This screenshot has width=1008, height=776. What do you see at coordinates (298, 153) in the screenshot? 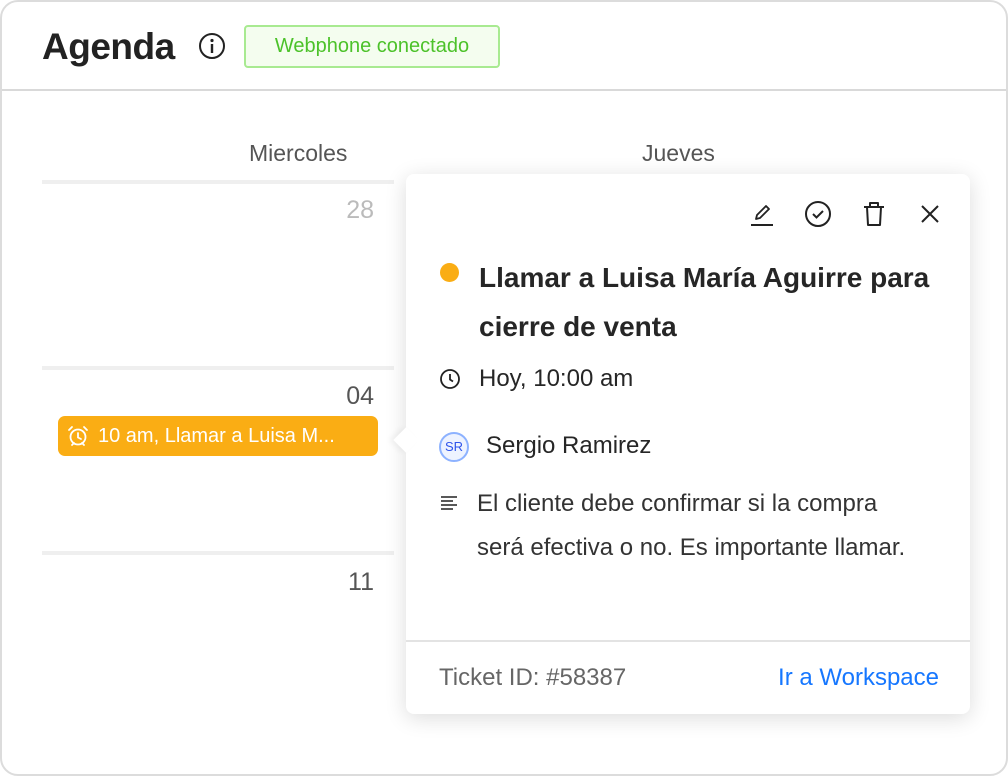
I see `column-header-miercoles: Miercoles` at bounding box center [298, 153].